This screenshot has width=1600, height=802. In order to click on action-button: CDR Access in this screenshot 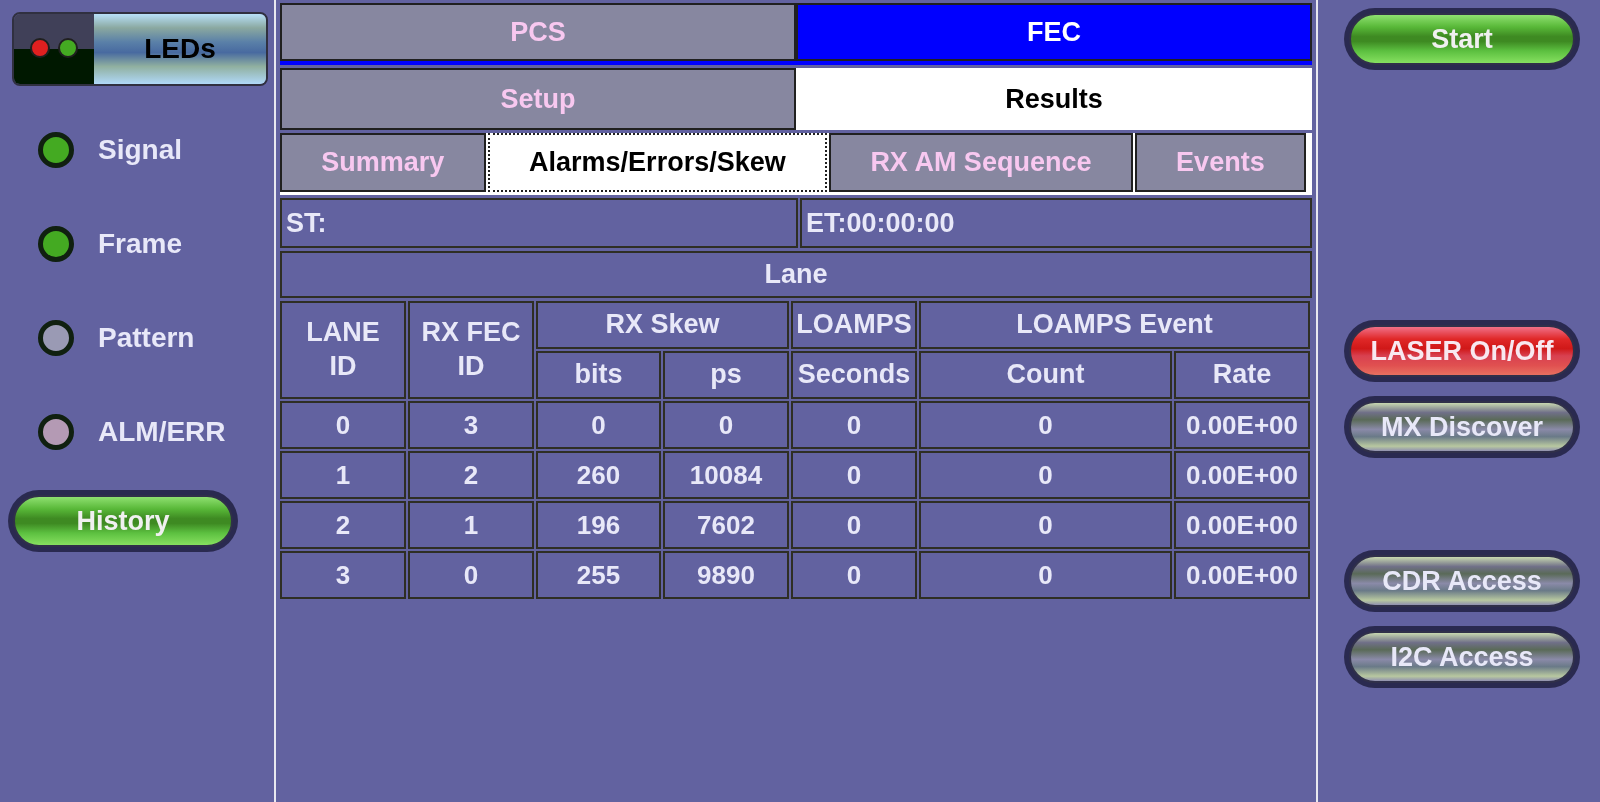, I will do `click(1462, 581)`.